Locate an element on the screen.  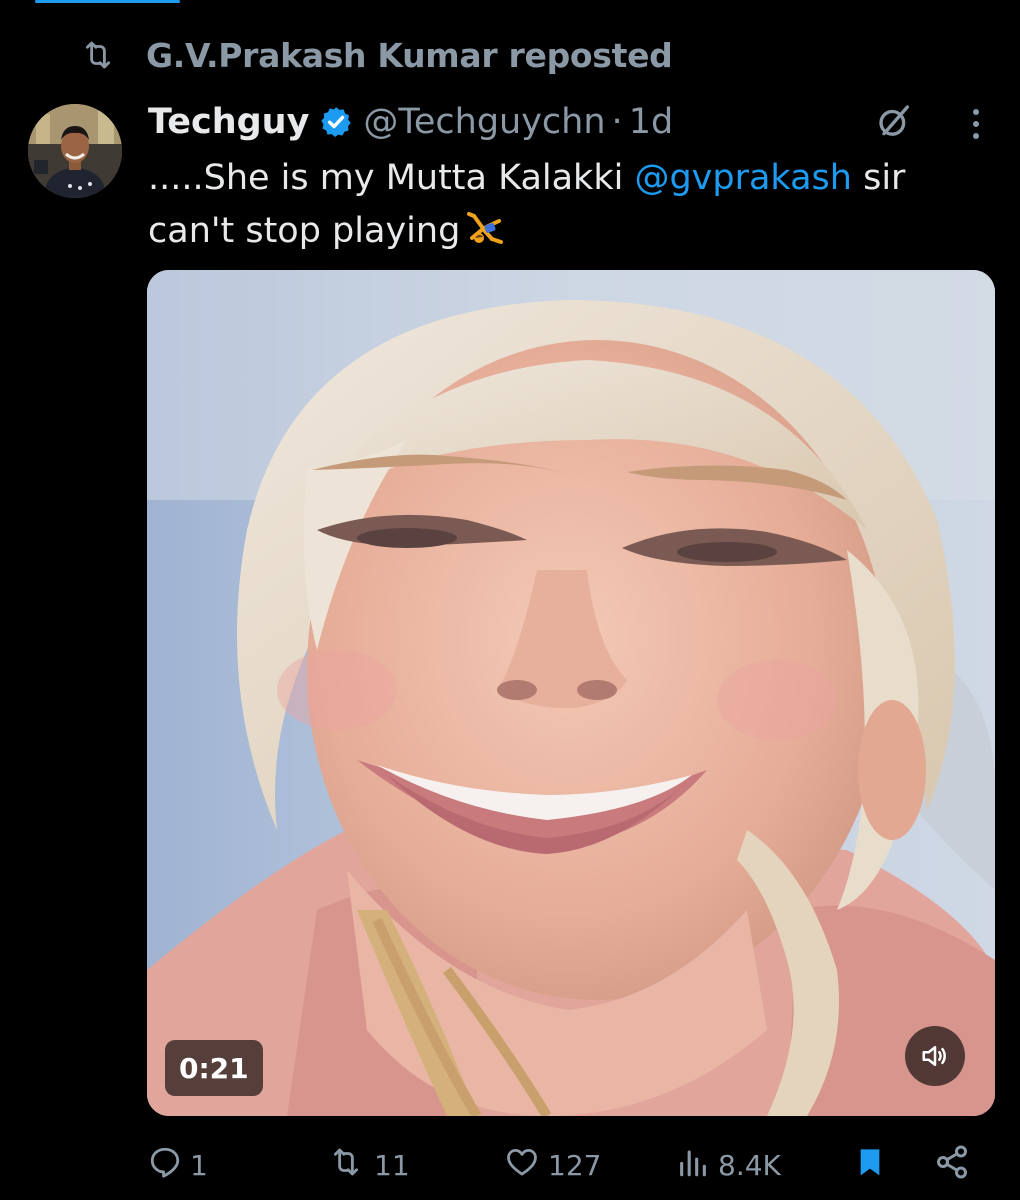
like-count: 127 is located at coordinates (575, 1165).